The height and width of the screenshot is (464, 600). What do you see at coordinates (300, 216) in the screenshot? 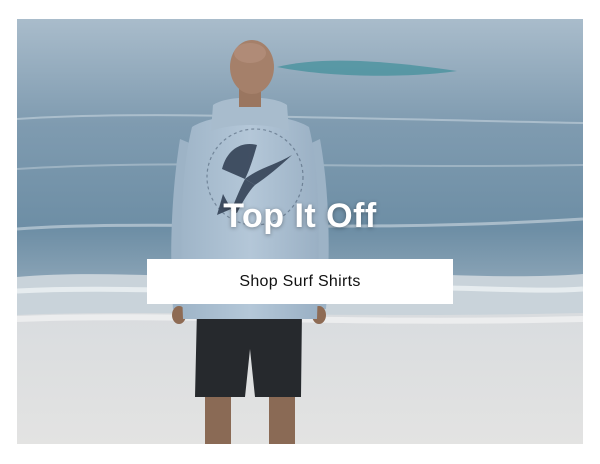
I see `hero-title: Top It Off` at bounding box center [300, 216].